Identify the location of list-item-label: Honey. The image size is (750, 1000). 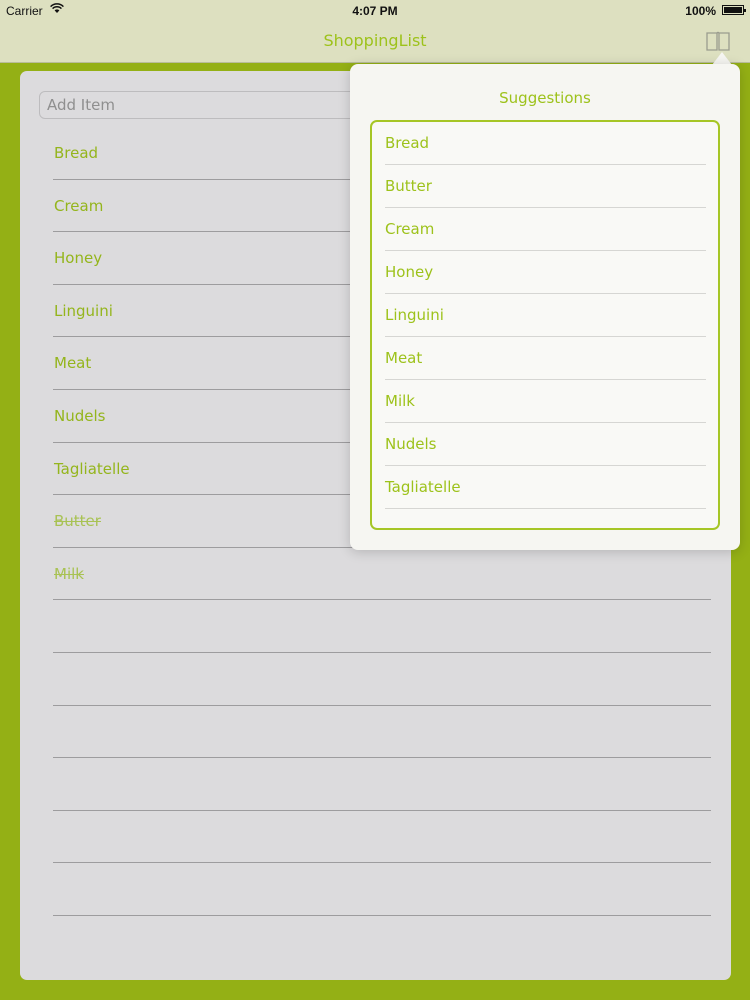
(78, 258).